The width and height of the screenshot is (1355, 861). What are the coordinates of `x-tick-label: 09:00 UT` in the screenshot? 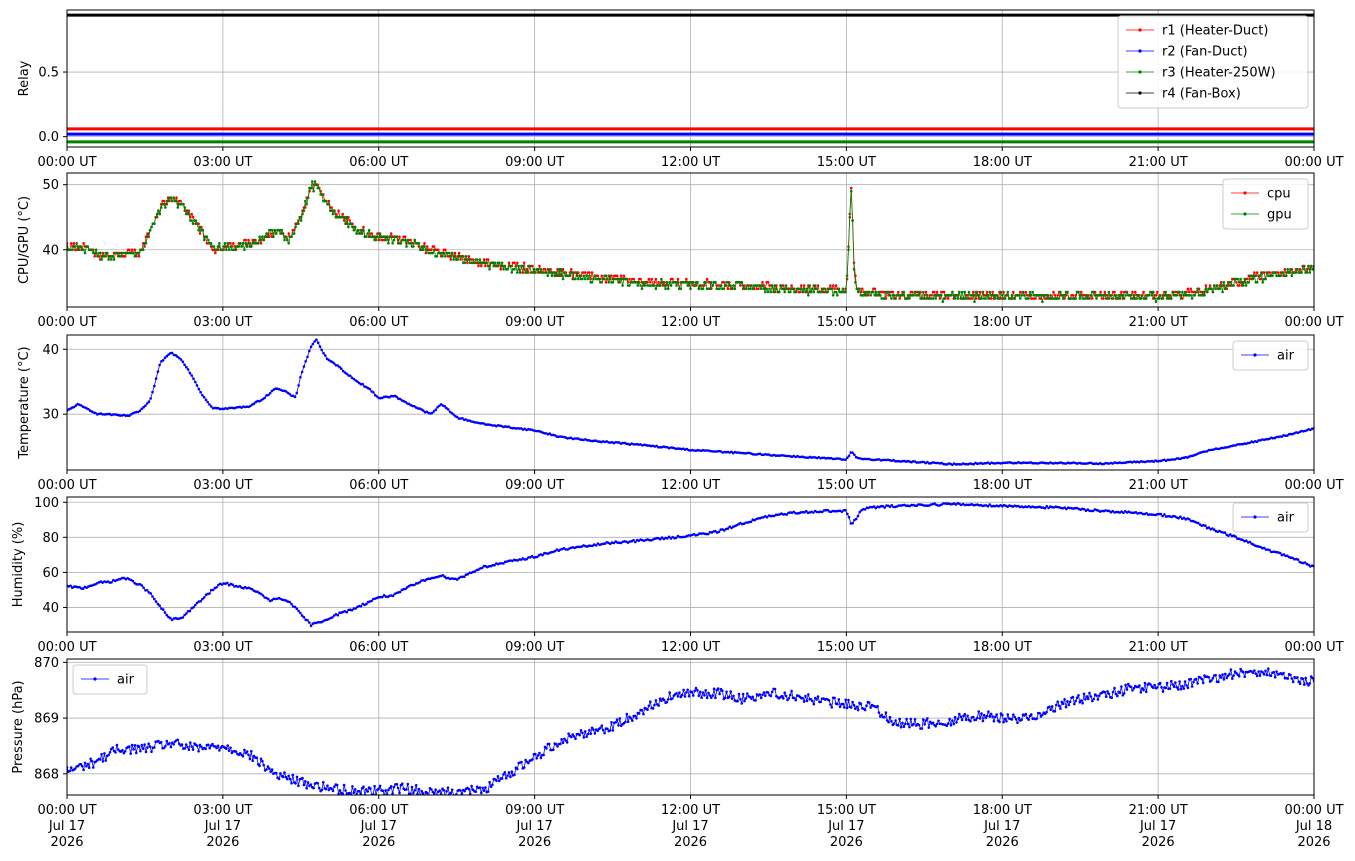 It's located at (534, 485).